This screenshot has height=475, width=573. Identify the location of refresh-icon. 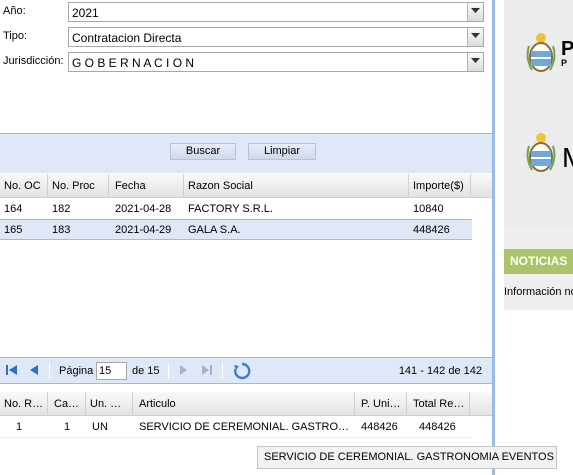
(242, 372).